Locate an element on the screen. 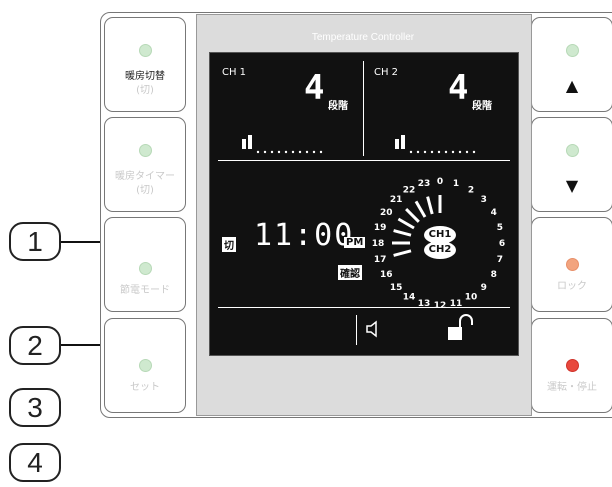 The width and height of the screenshot is (612, 487). dial-hour-3: 3 is located at coordinates (484, 200).